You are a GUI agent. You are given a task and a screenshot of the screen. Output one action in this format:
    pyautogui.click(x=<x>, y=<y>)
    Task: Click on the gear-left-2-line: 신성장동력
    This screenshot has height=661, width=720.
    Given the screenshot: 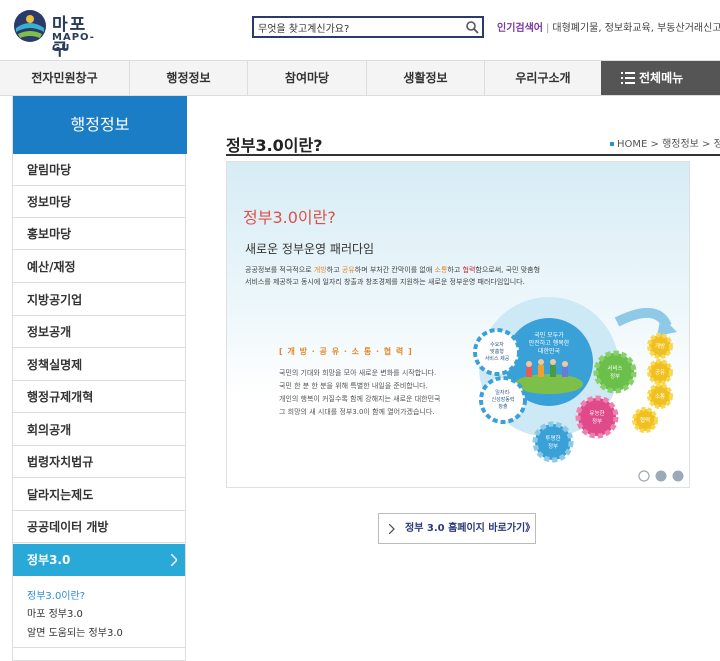 What is the action you would take?
    pyautogui.click(x=502, y=399)
    